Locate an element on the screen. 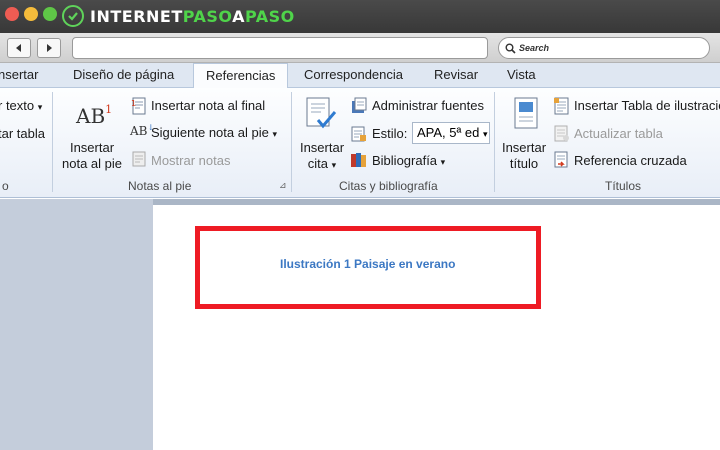 The height and width of the screenshot is (450, 720). forward-button is located at coordinates (49, 48).